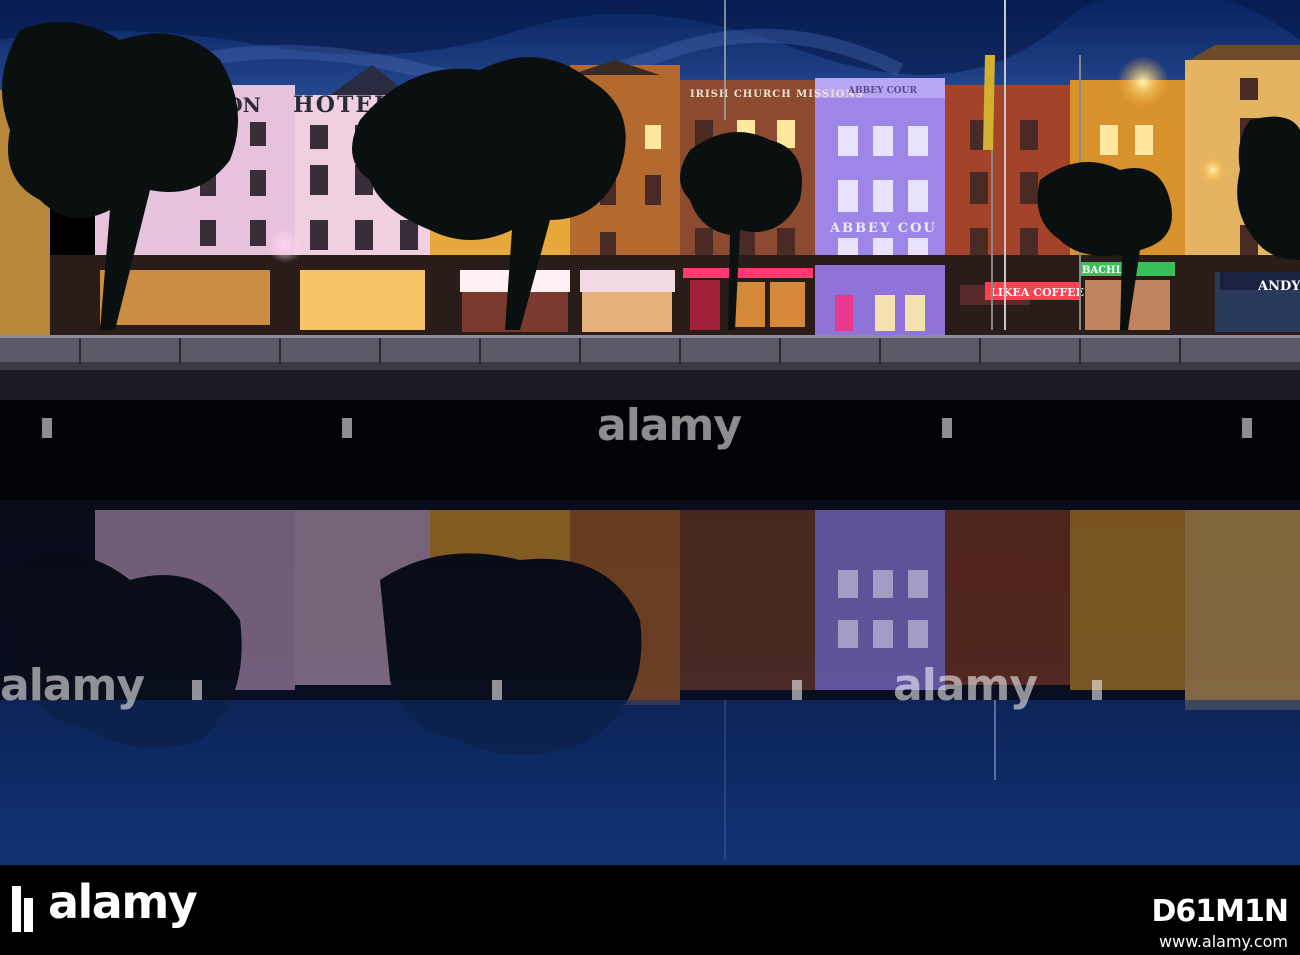 The width and height of the screenshot is (1300, 955). I want to click on quay-railing, so click(650, 350).